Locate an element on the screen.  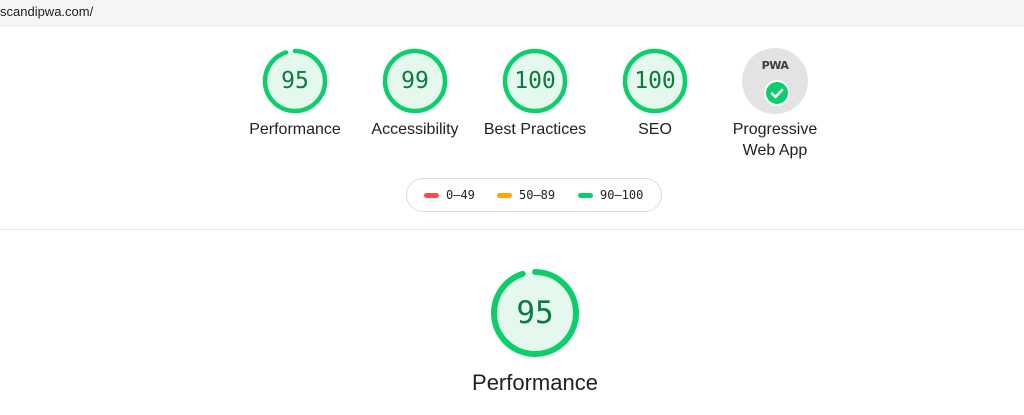
url-text: scandipwa.com/ is located at coordinates (47, 11).